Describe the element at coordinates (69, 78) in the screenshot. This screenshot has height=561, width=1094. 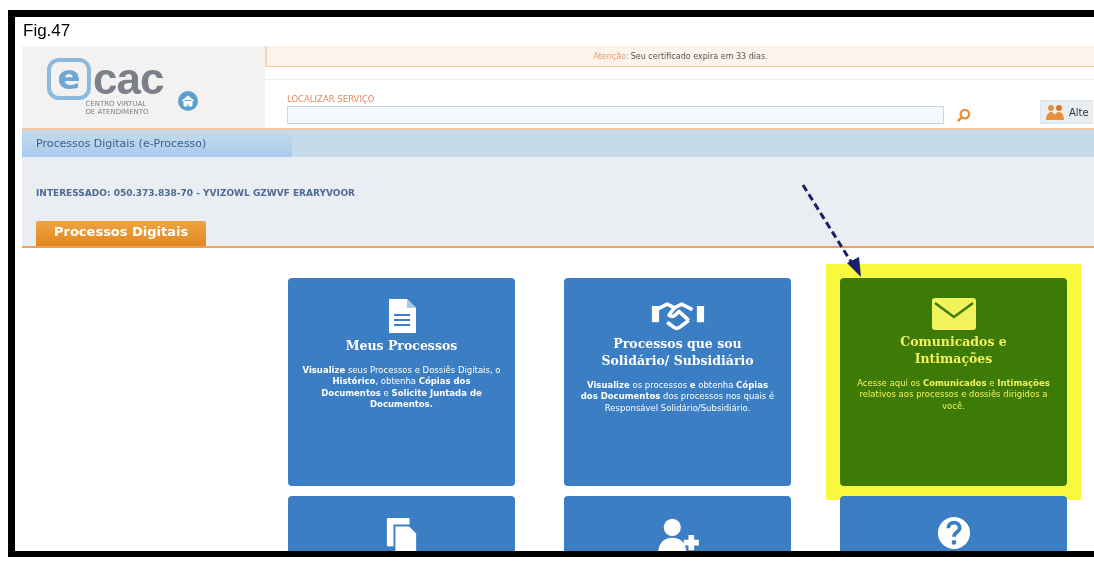
I see `logo-mark: e` at that location.